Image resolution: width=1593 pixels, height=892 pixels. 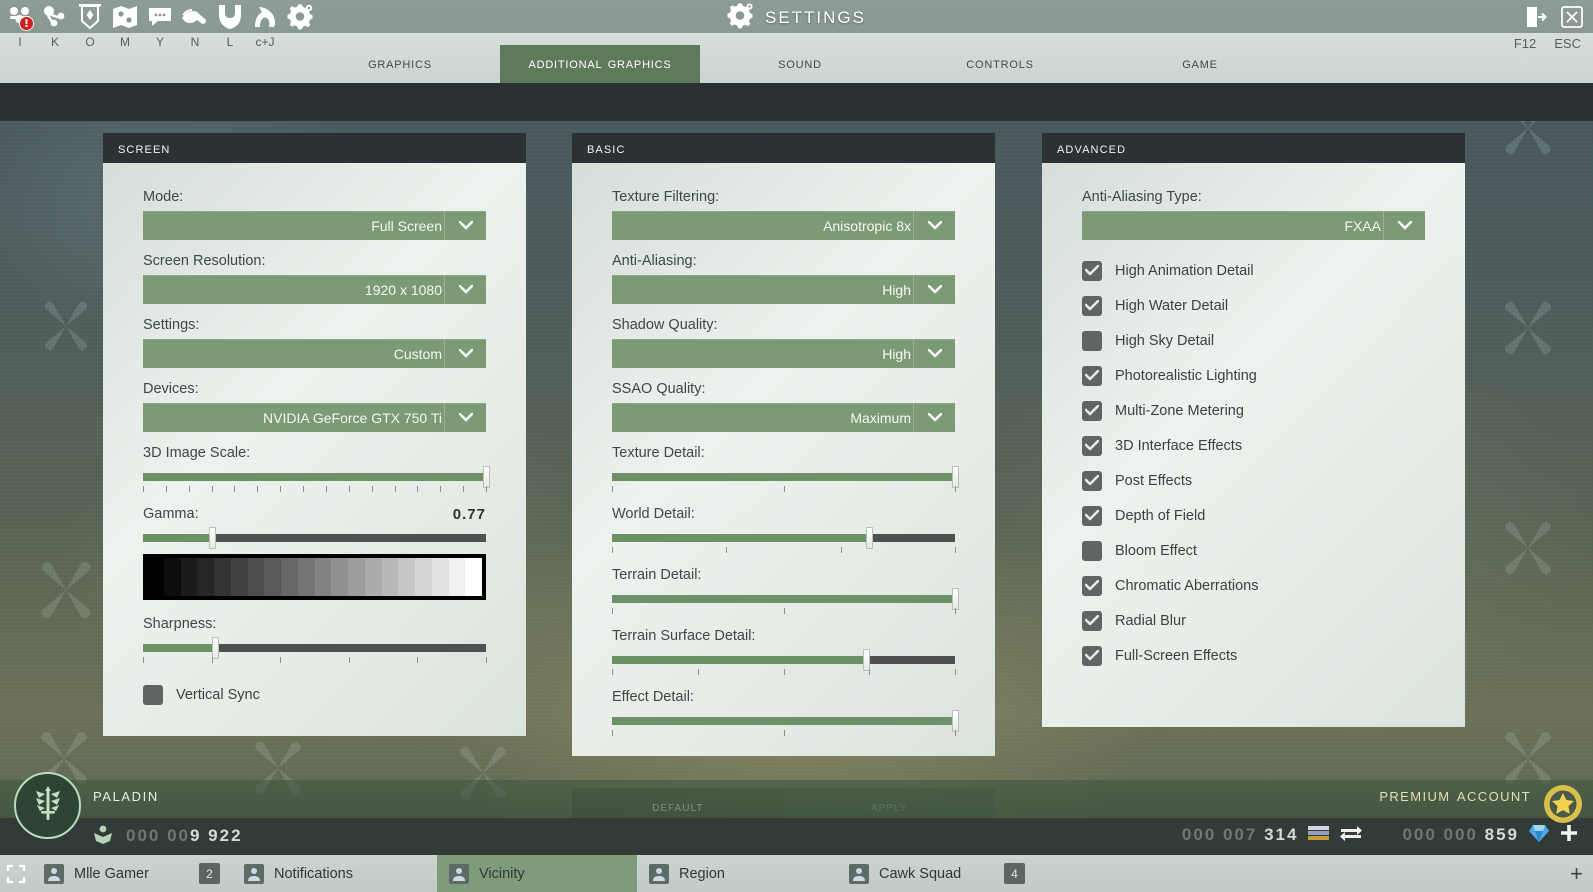 I want to click on field-anti-aliasing-type: Anti-Aliasing Type: FXAA, so click(x=1253, y=214).